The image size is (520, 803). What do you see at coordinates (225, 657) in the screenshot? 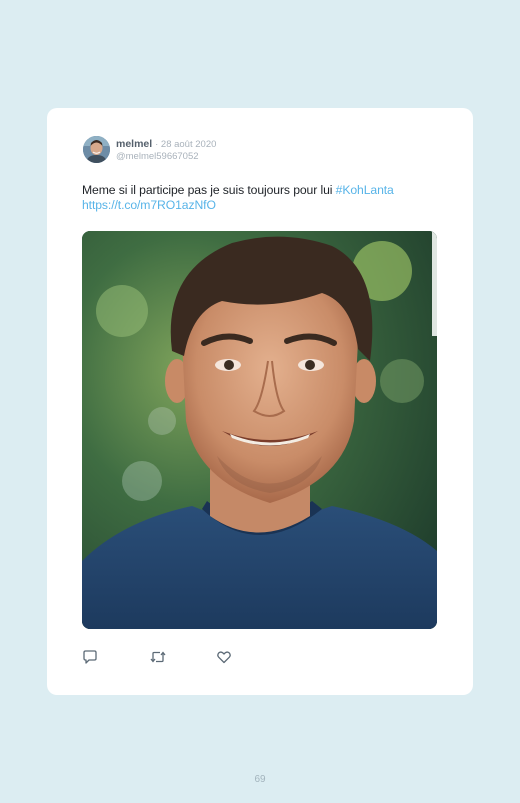
I see `heart-icon` at bounding box center [225, 657].